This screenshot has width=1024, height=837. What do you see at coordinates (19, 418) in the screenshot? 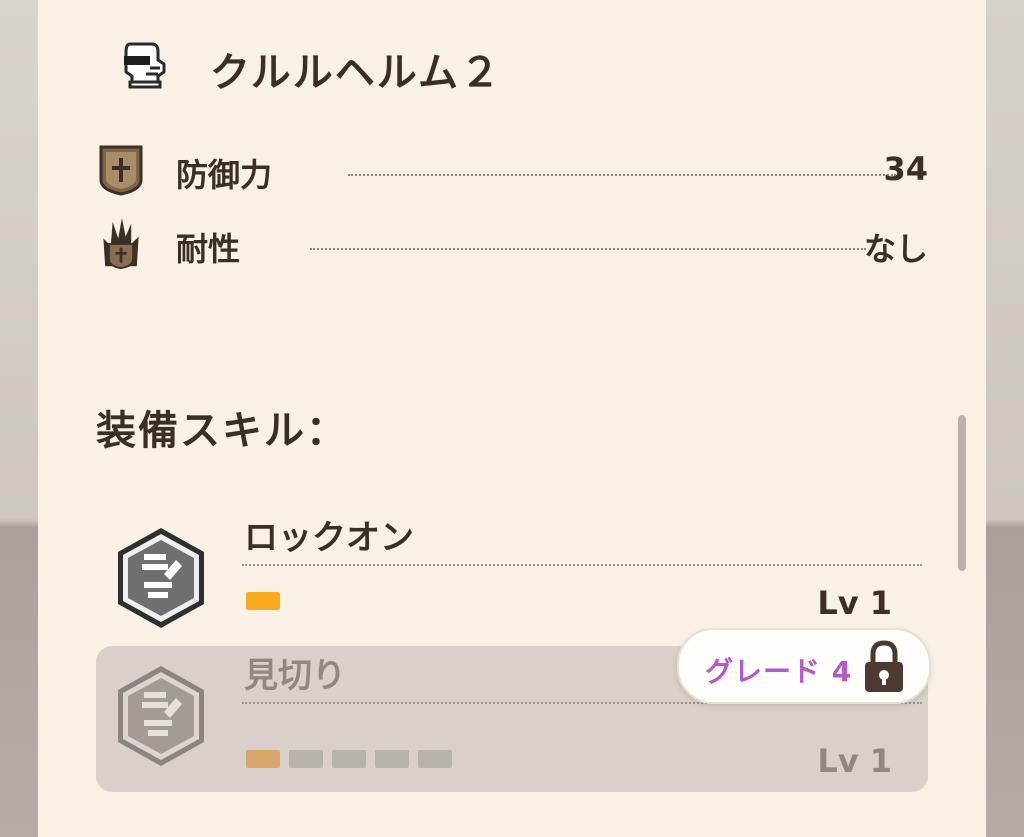
I see `background-left` at bounding box center [19, 418].